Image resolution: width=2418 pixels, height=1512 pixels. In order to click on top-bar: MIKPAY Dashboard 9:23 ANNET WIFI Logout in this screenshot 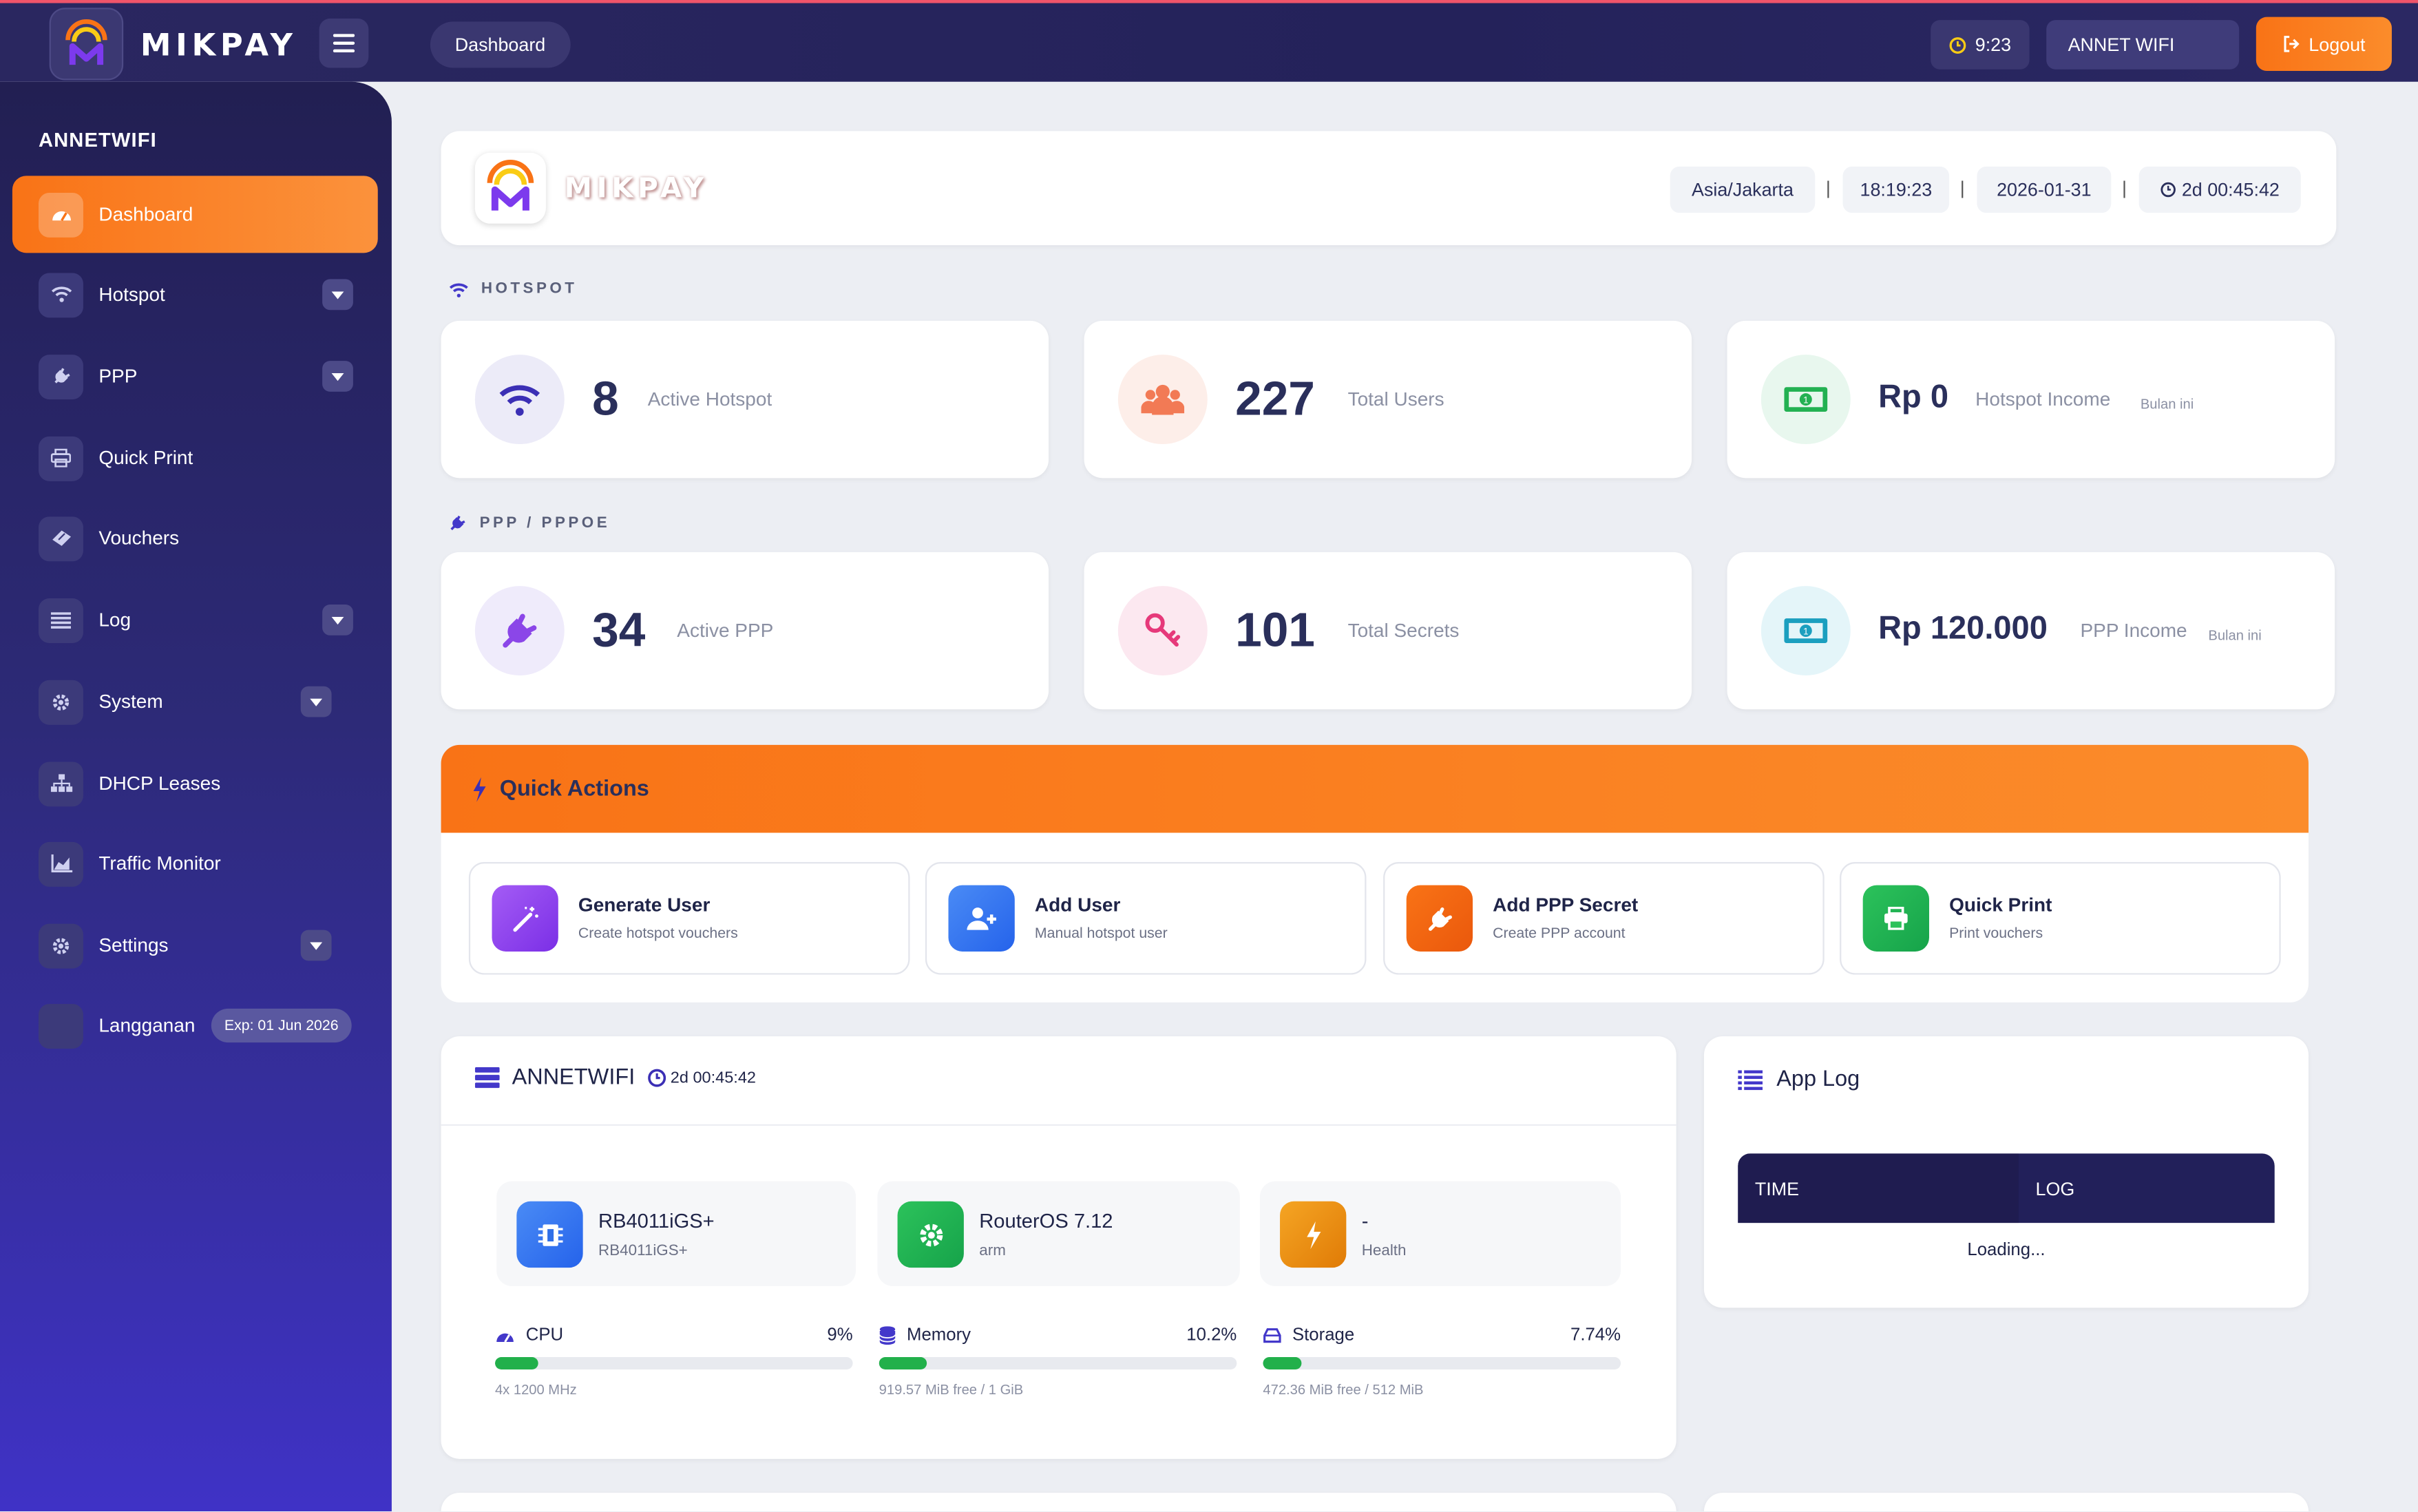, I will do `click(1209, 41)`.